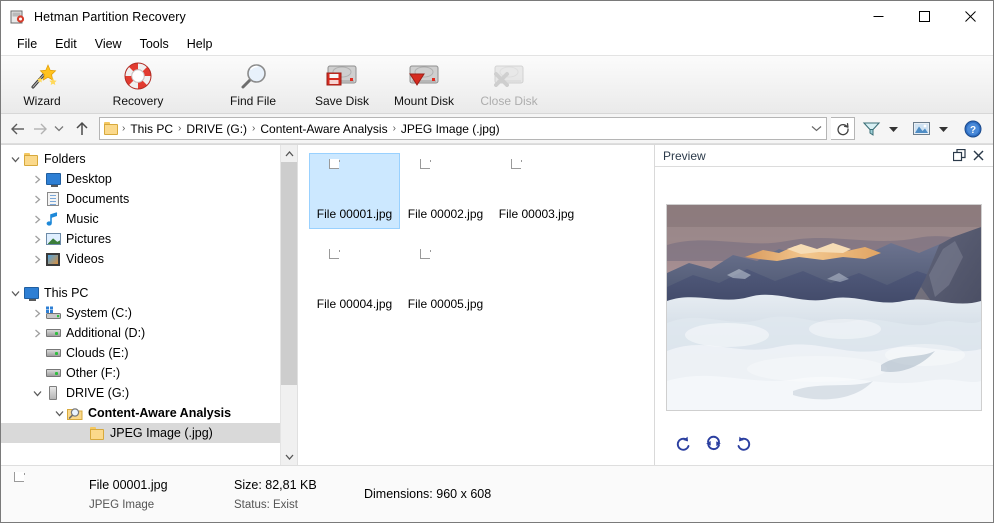 The width and height of the screenshot is (994, 523). Describe the element at coordinates (509, 76) in the screenshot. I see `close-disk-icon` at that location.